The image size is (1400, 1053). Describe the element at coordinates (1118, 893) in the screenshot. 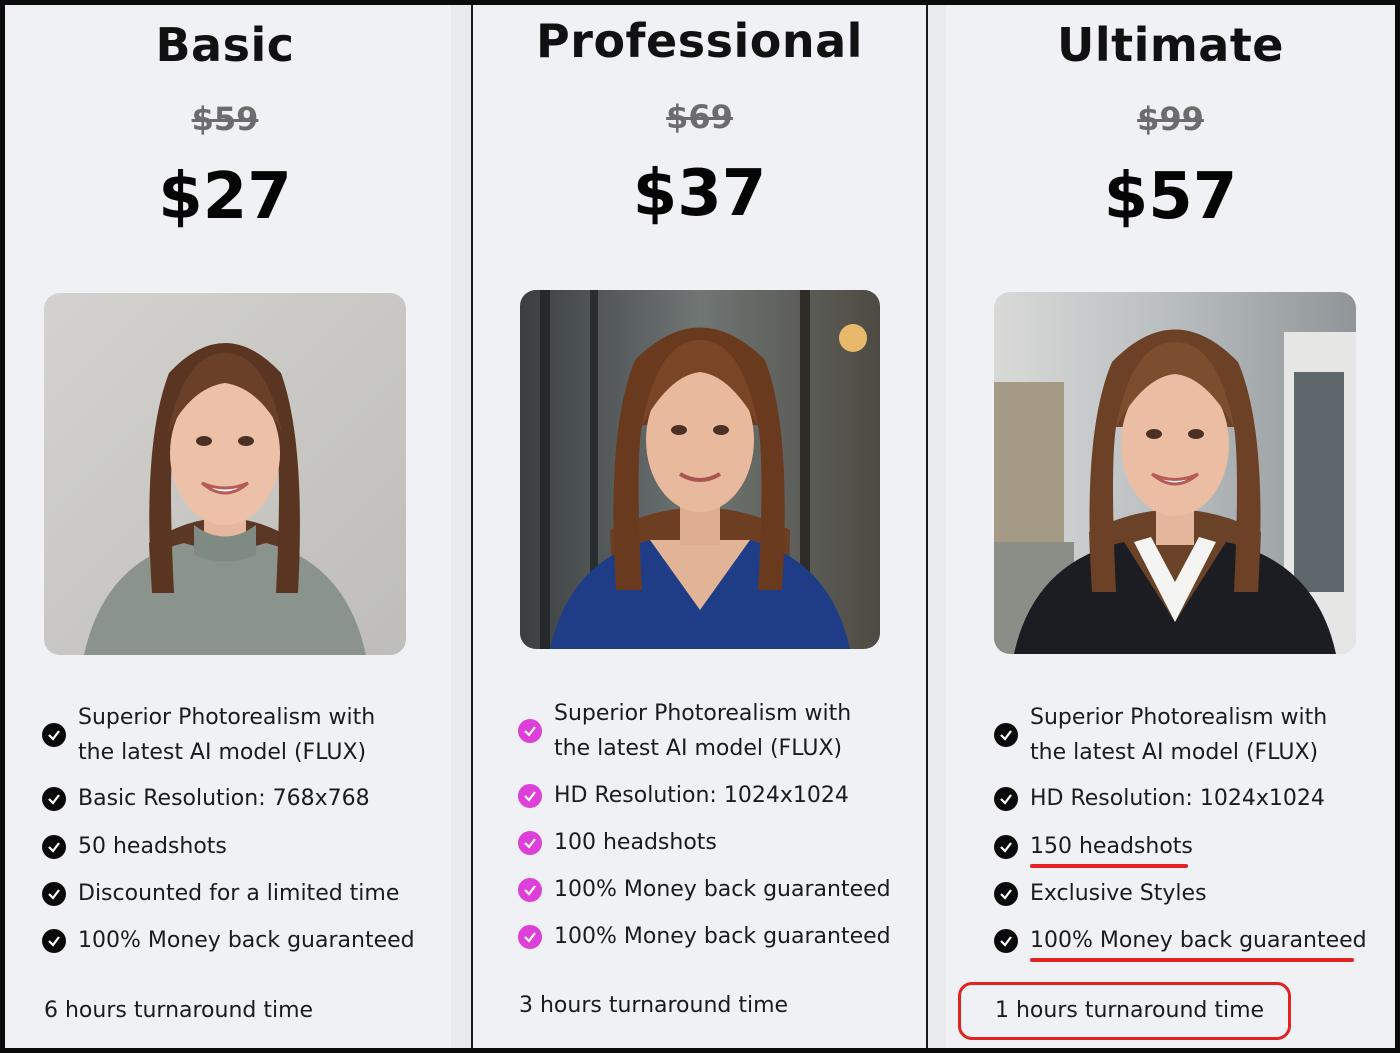

I see `feature-text: Exclusive Styles` at that location.